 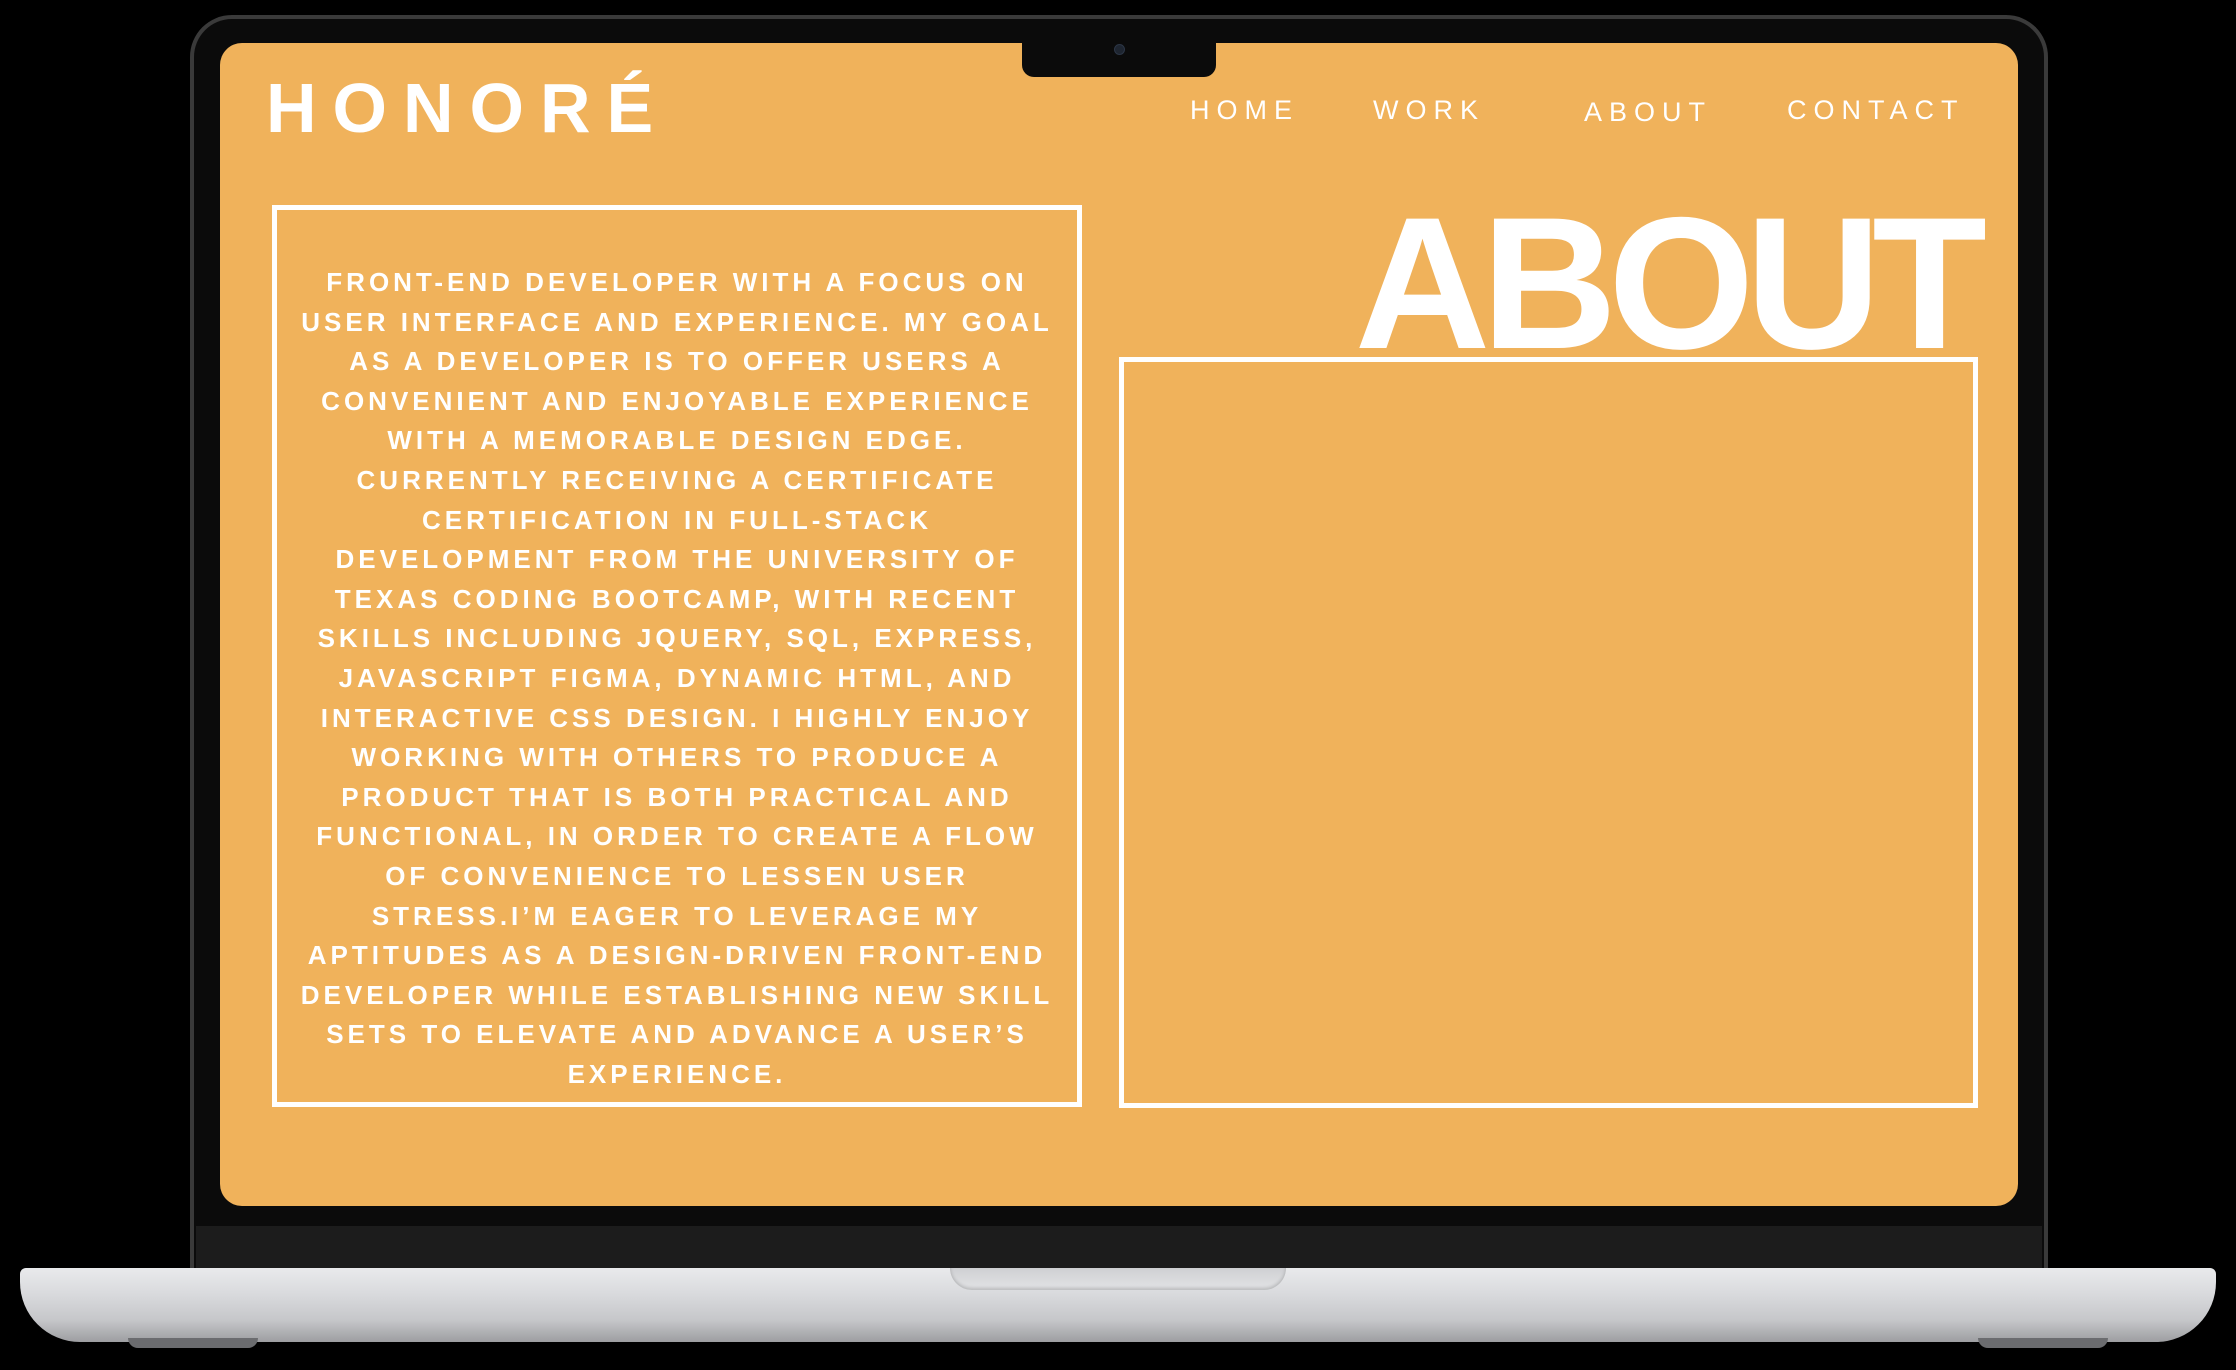 I want to click on laptop-foot-left, so click(x=193, y=1343).